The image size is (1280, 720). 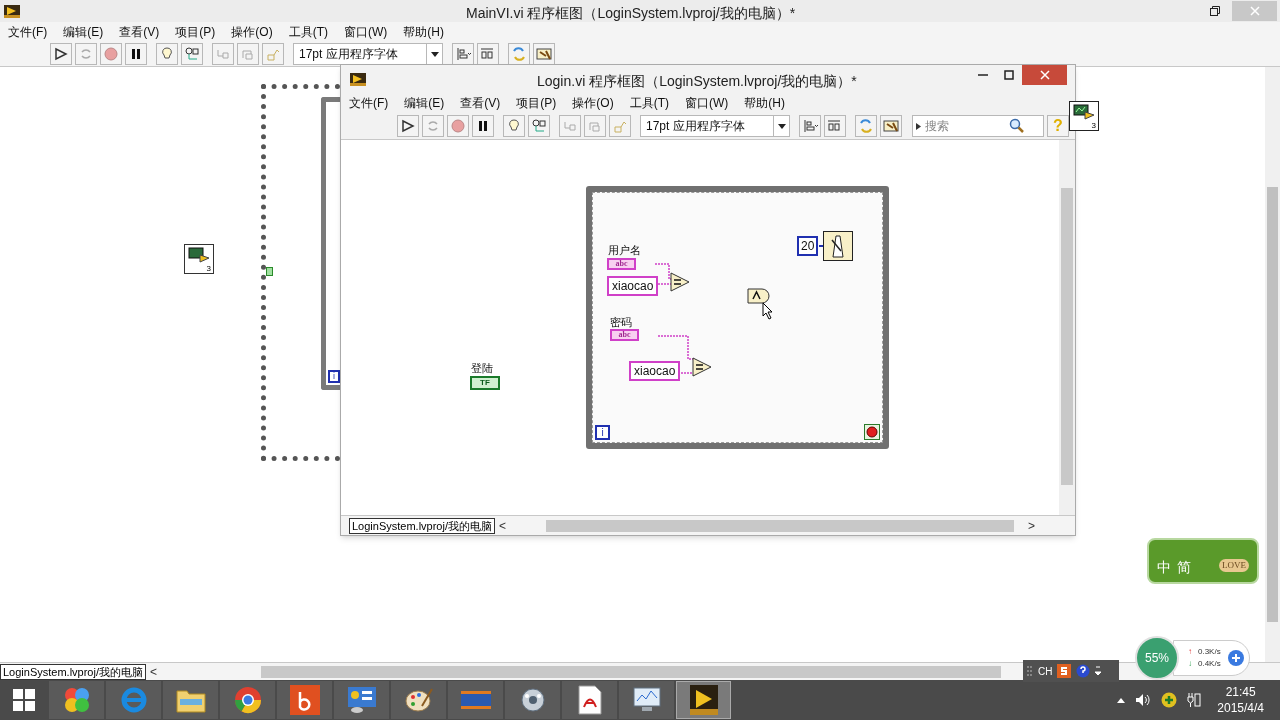 I want to click on search-field: 搜索, so click(x=978, y=126).